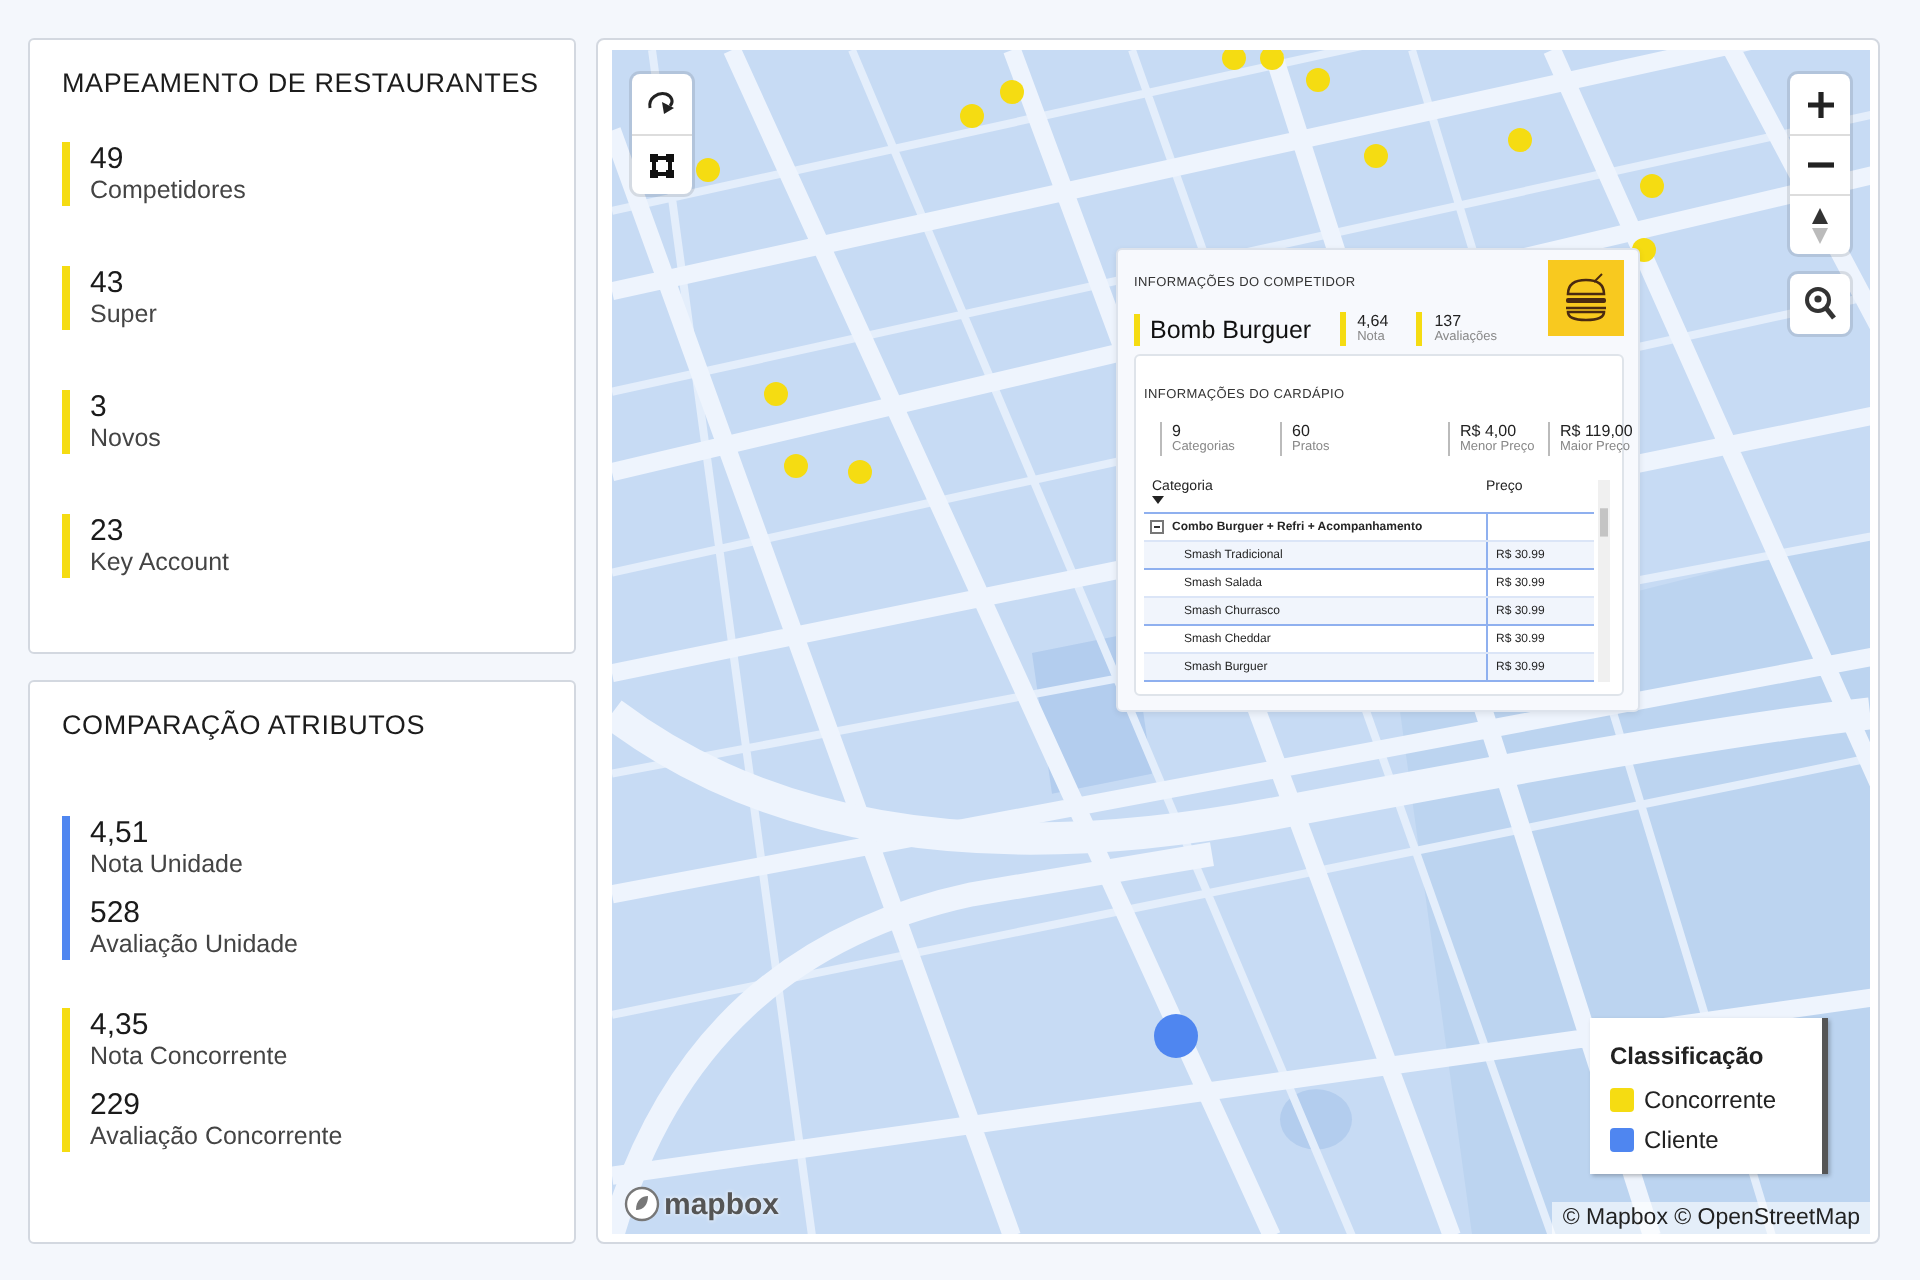 This screenshot has height=1280, width=1920. Describe the element at coordinates (1373, 321) in the screenshot. I see `metric-value: 4,64` at that location.